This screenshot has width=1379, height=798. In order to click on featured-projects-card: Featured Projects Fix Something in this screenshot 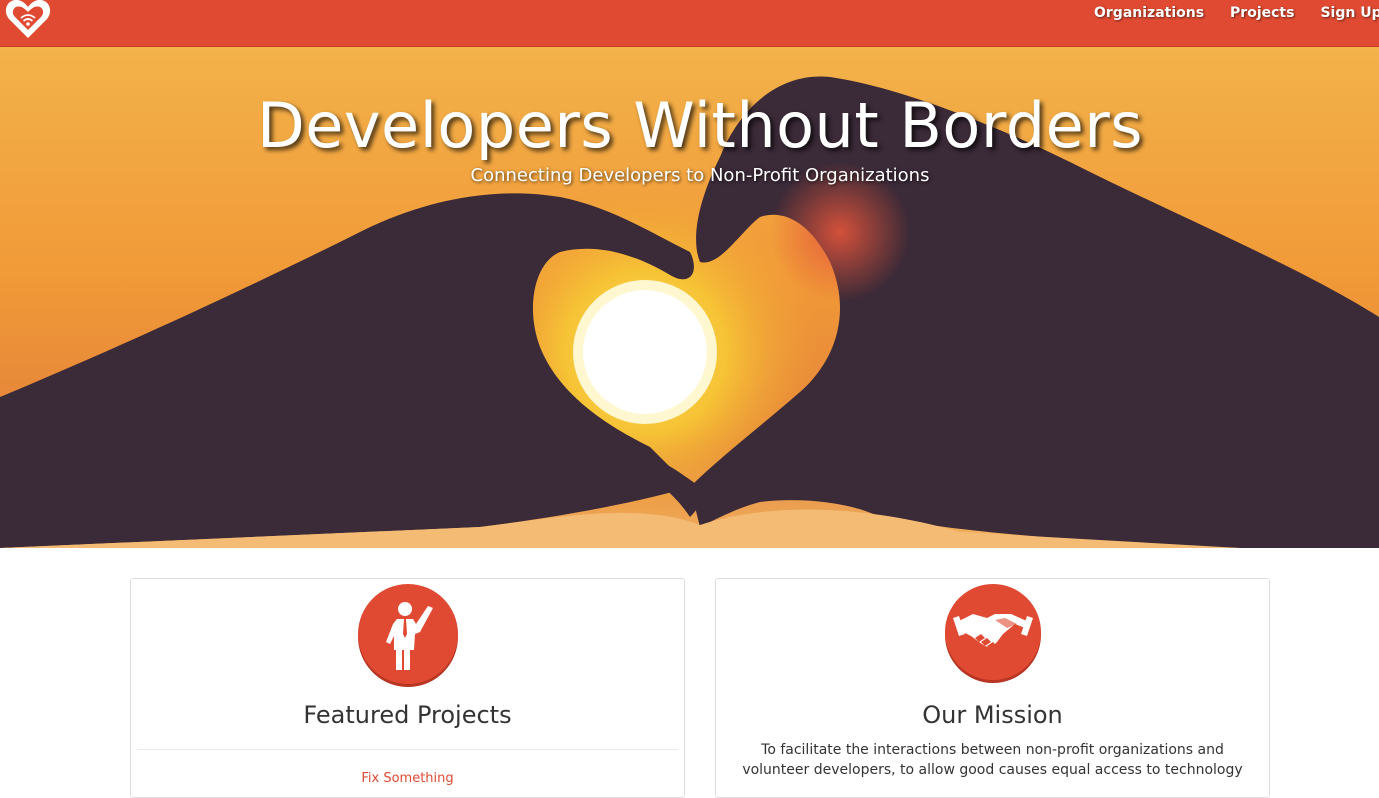, I will do `click(407, 688)`.